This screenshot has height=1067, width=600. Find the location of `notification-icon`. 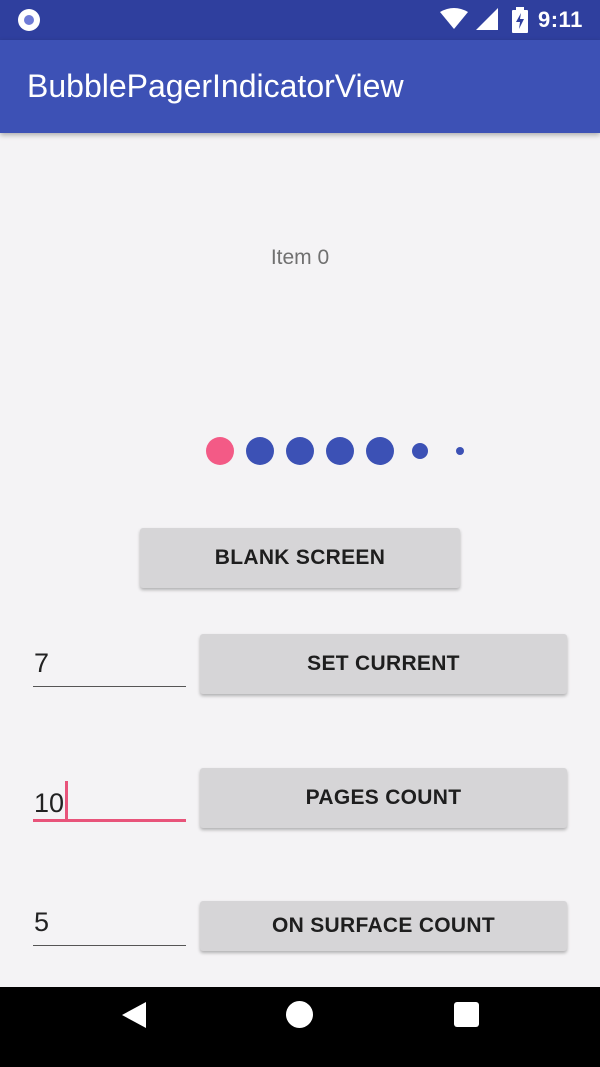

notification-icon is located at coordinates (29, 20).